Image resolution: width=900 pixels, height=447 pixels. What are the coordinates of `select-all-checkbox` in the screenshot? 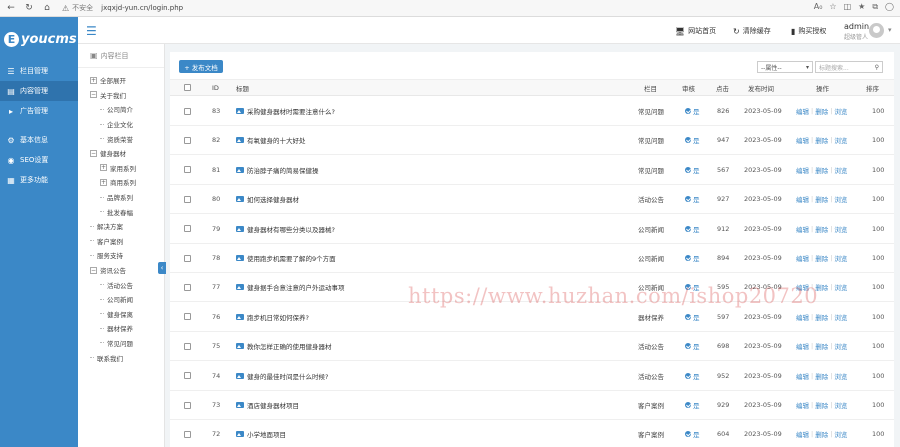 It's located at (187, 87).